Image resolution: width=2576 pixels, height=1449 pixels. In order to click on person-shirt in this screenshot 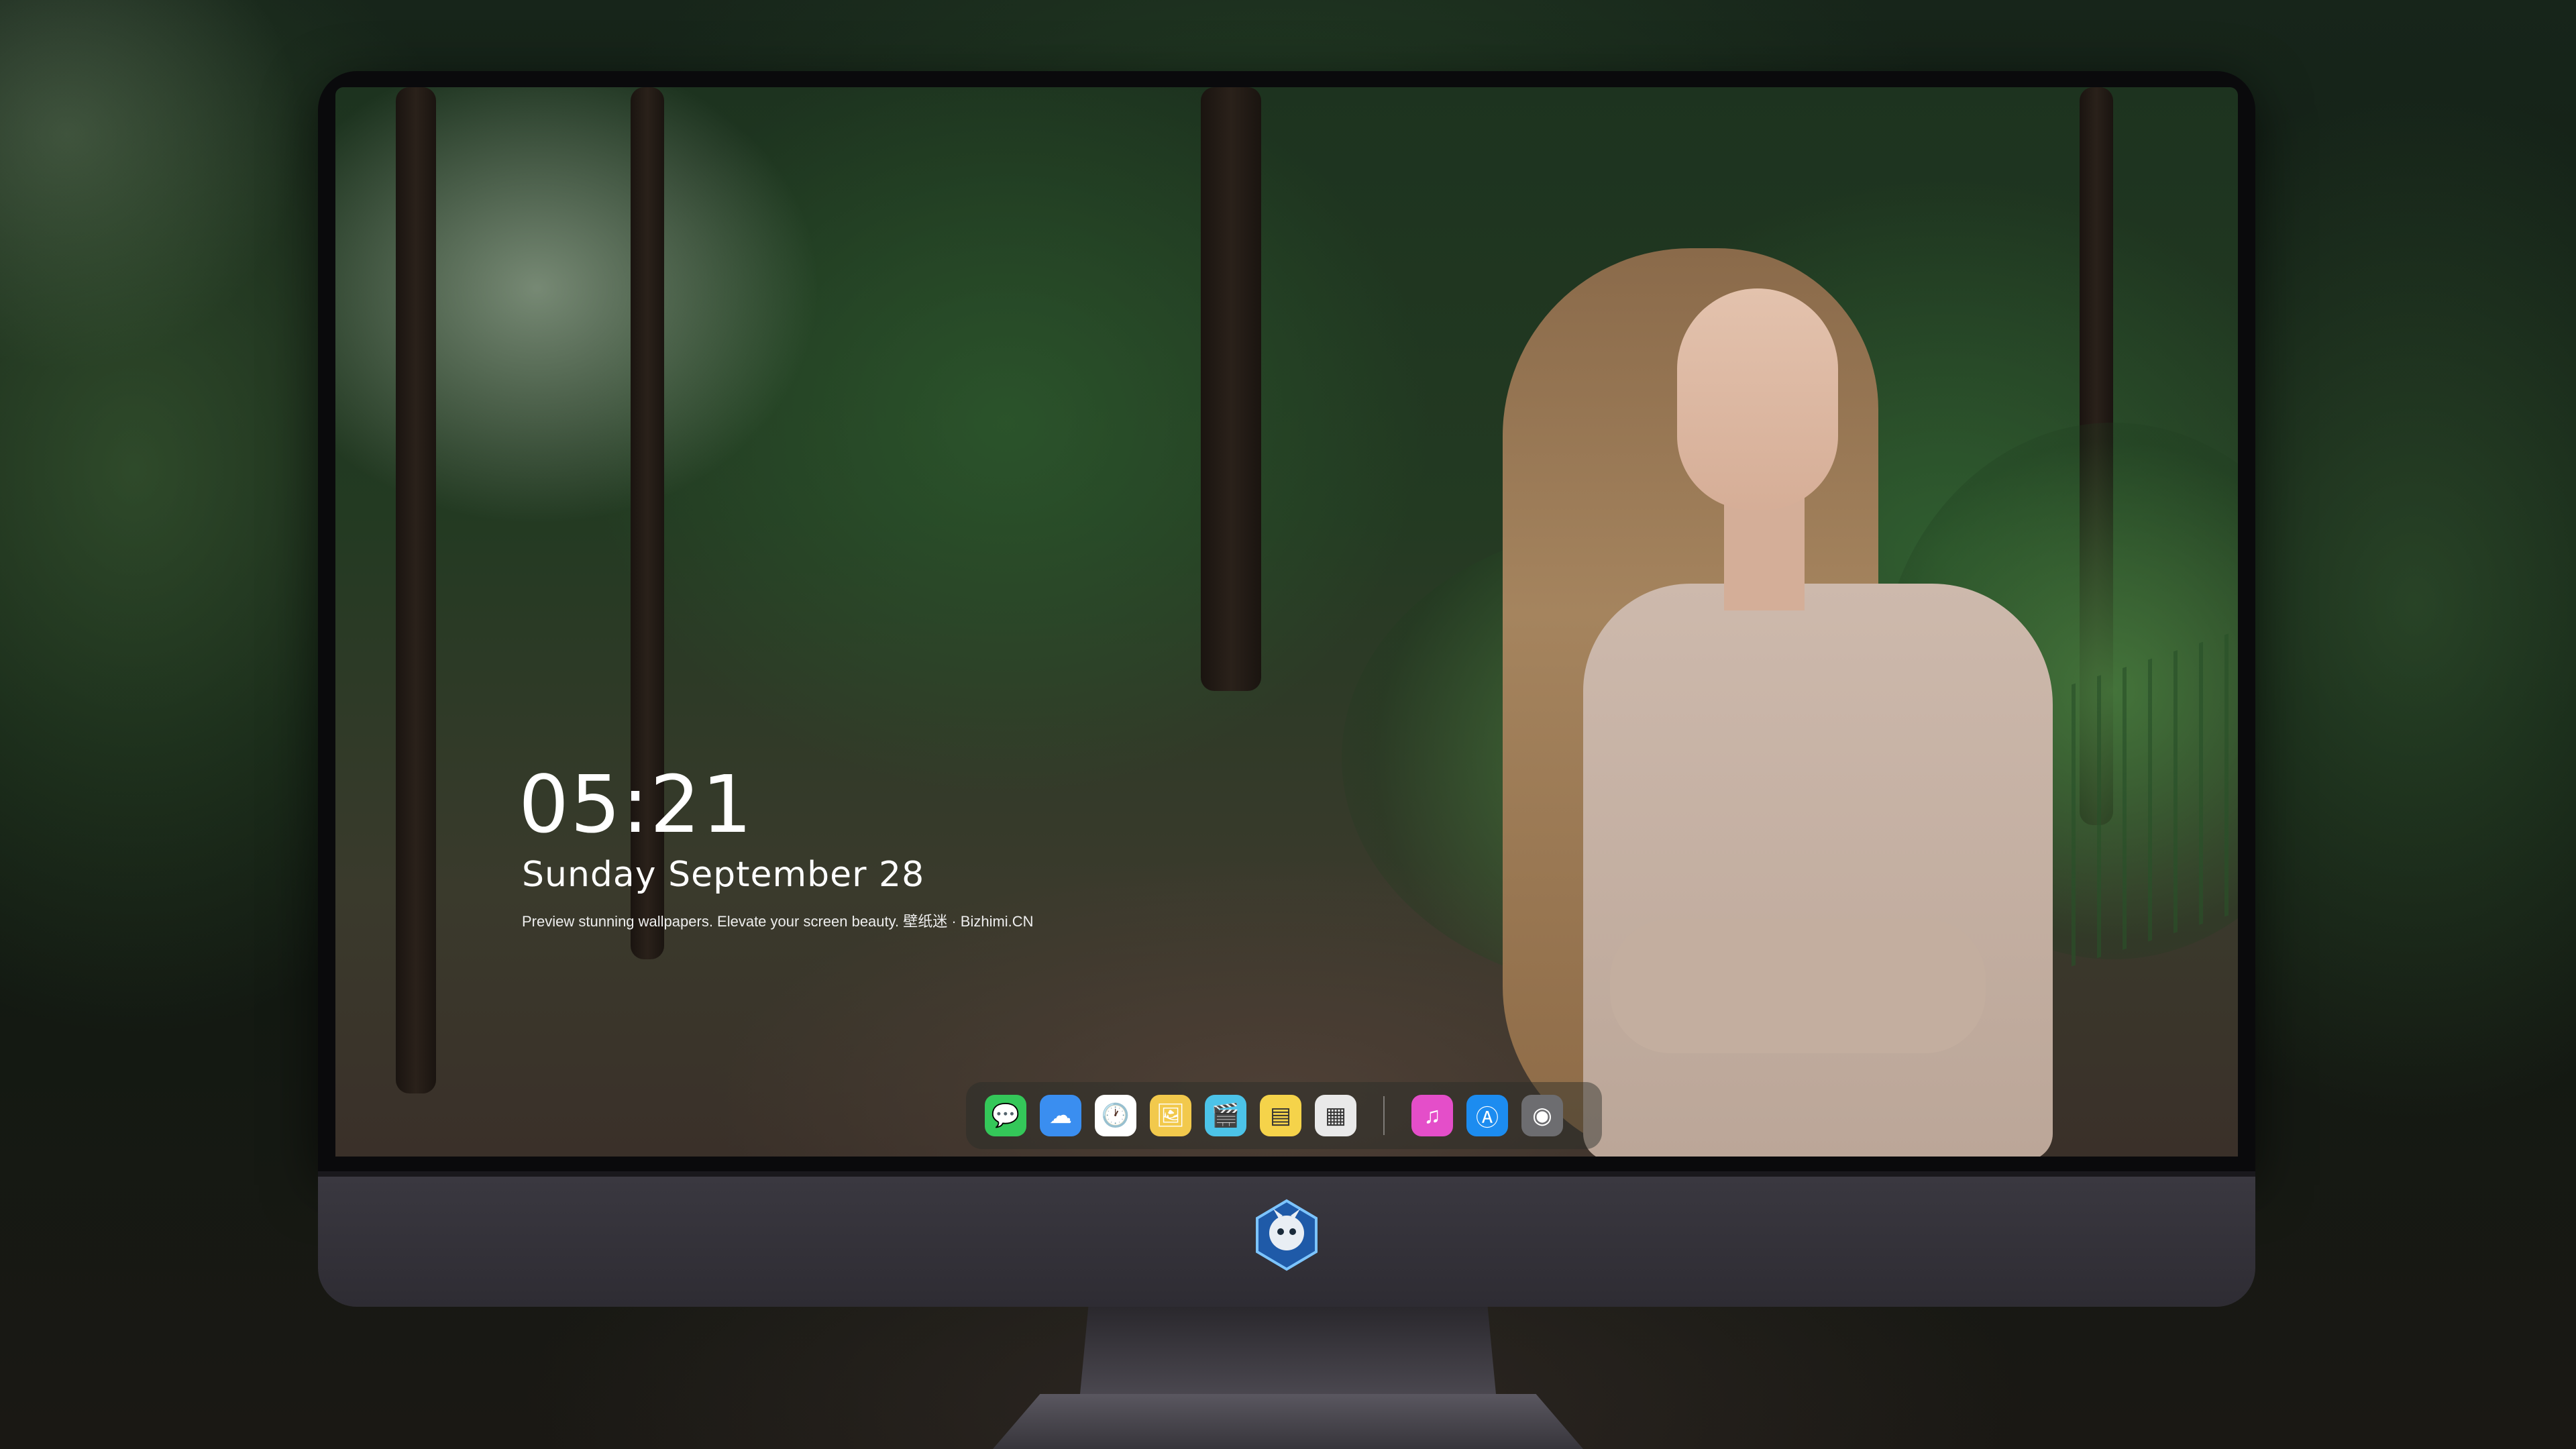, I will do `click(1818, 870)`.